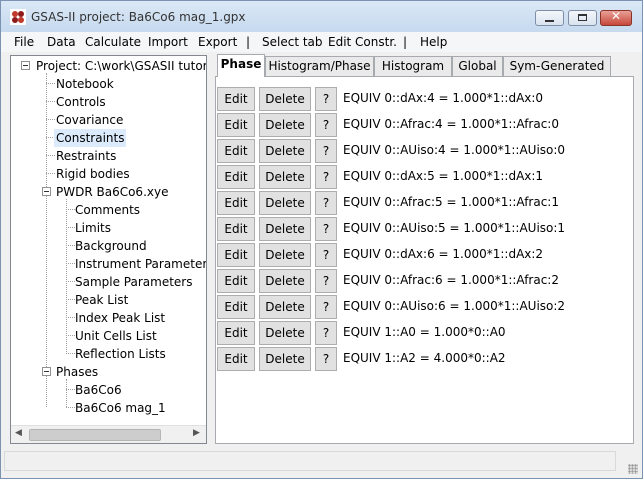 Image resolution: width=643 pixels, height=479 pixels. What do you see at coordinates (18, 17) in the screenshot?
I see `gsas-logo-icon` at bounding box center [18, 17].